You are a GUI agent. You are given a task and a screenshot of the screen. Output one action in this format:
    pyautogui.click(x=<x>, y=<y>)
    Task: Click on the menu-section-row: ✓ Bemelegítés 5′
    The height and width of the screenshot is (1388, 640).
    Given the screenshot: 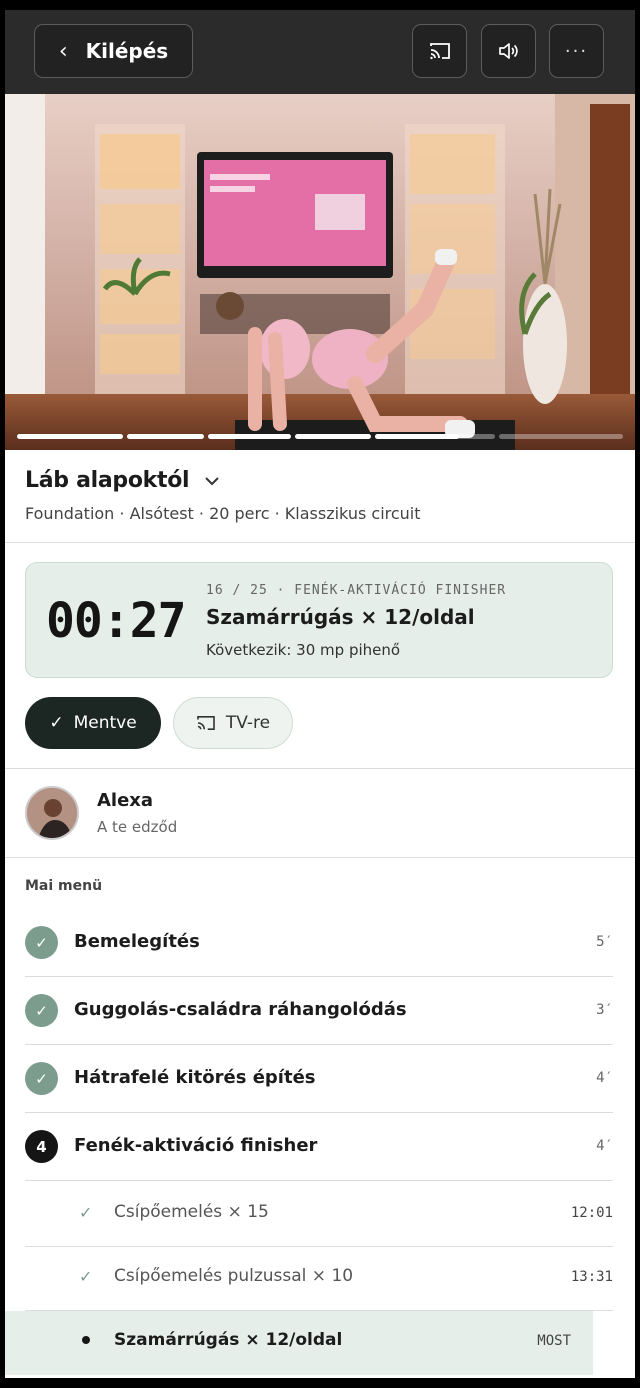 What is the action you would take?
    pyautogui.click(x=319, y=943)
    